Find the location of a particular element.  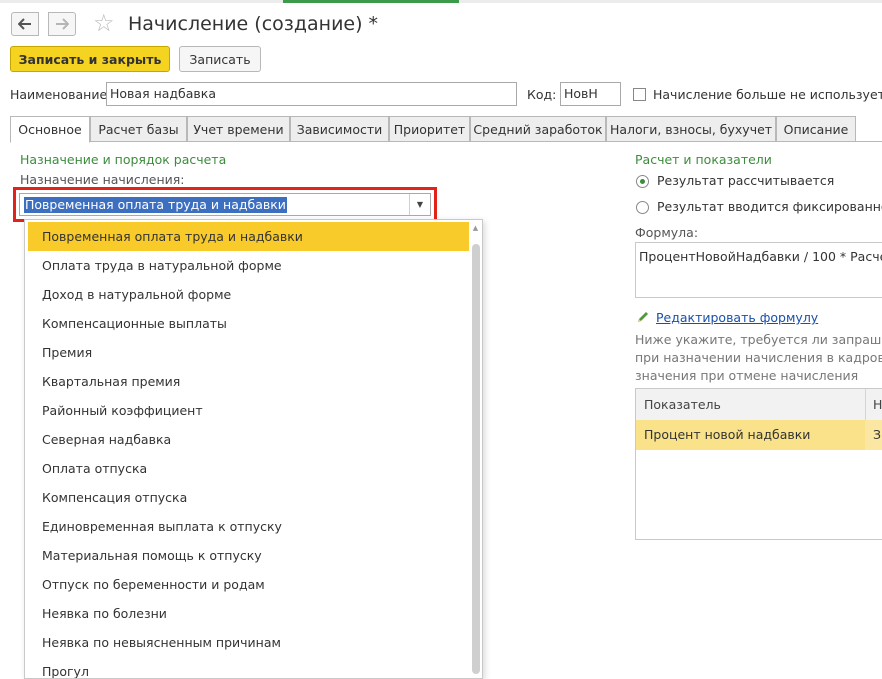

name-field: Новая надбавка is located at coordinates (311, 94).